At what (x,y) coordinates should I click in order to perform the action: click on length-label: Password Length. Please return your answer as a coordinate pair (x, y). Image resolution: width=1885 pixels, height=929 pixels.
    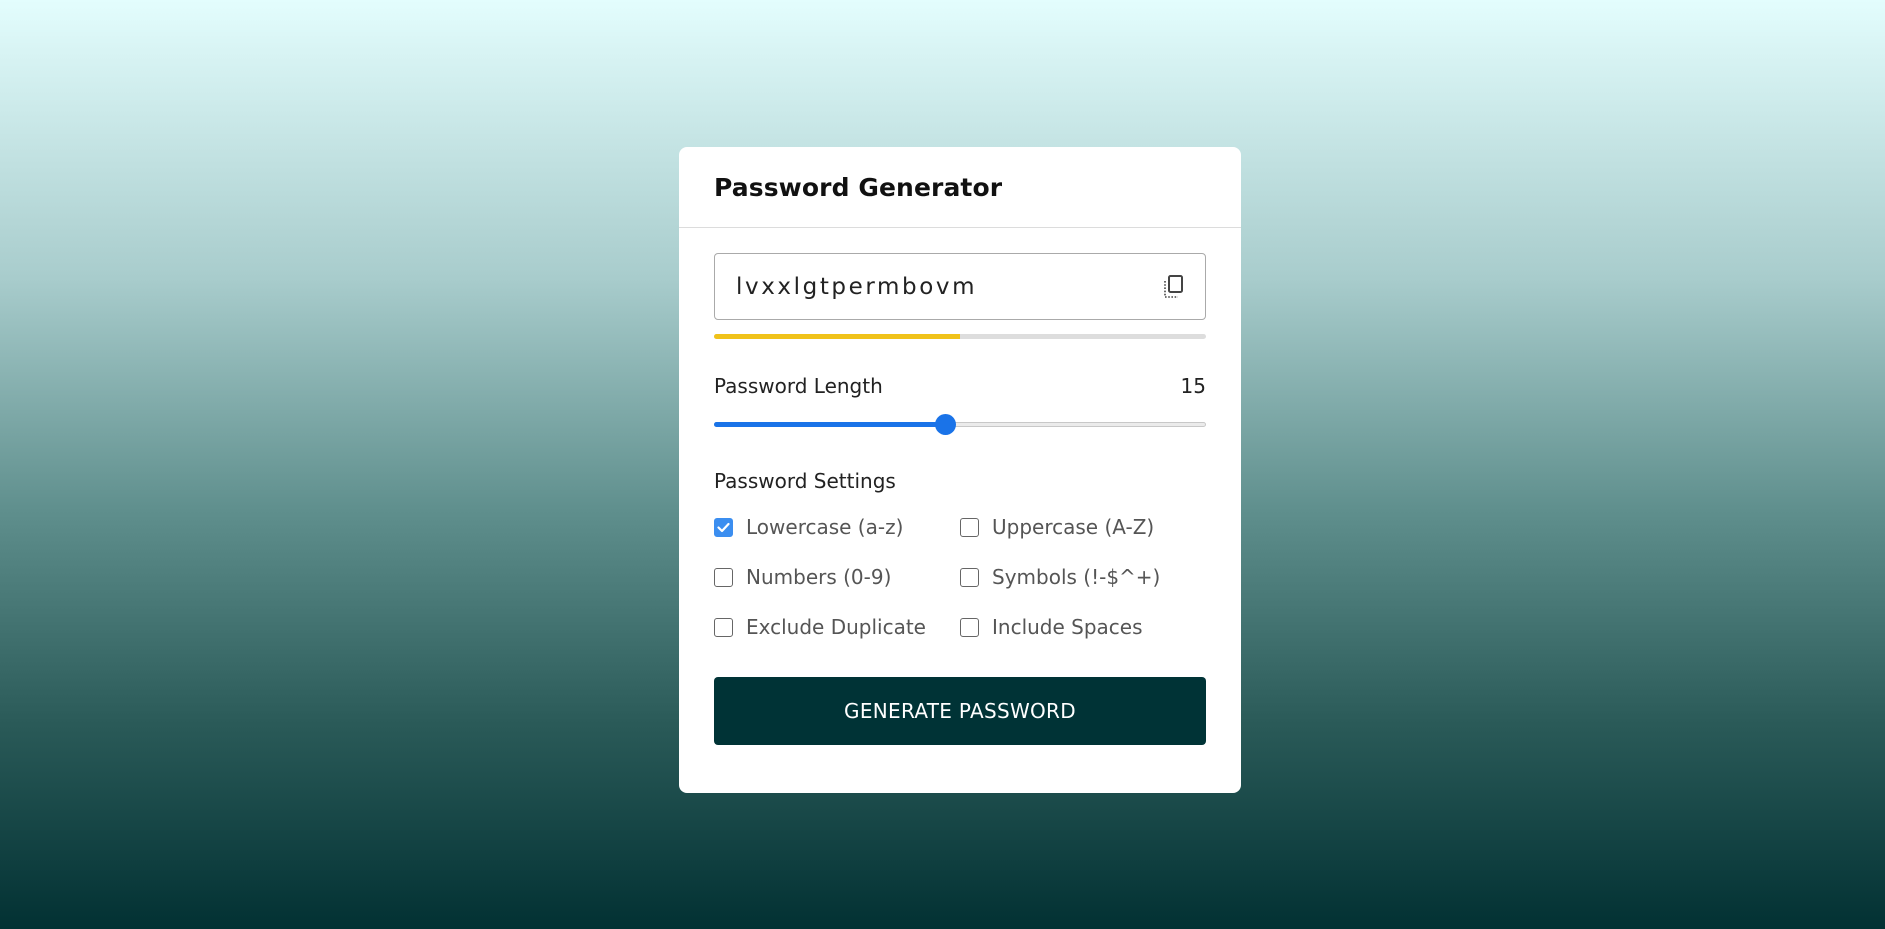
    Looking at the image, I should click on (798, 386).